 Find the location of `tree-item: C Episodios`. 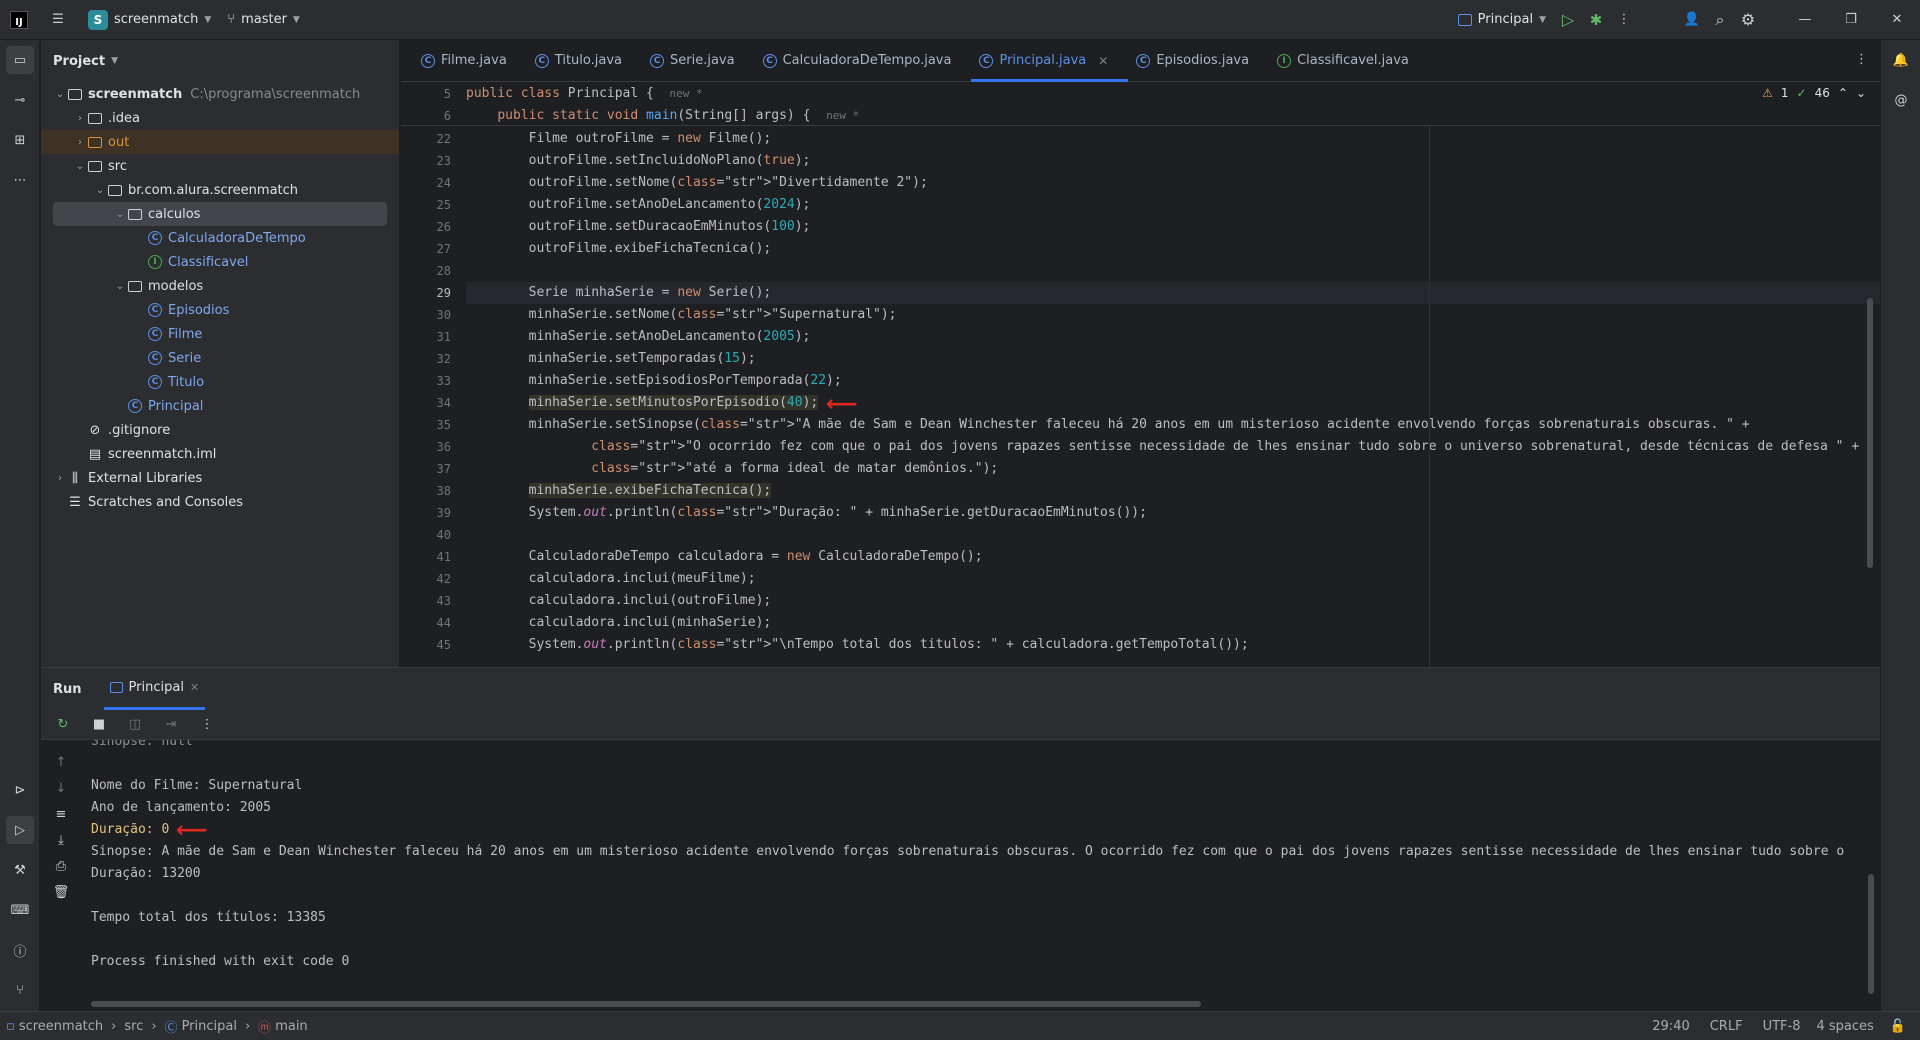

tree-item: C Episodios is located at coordinates (220, 310).